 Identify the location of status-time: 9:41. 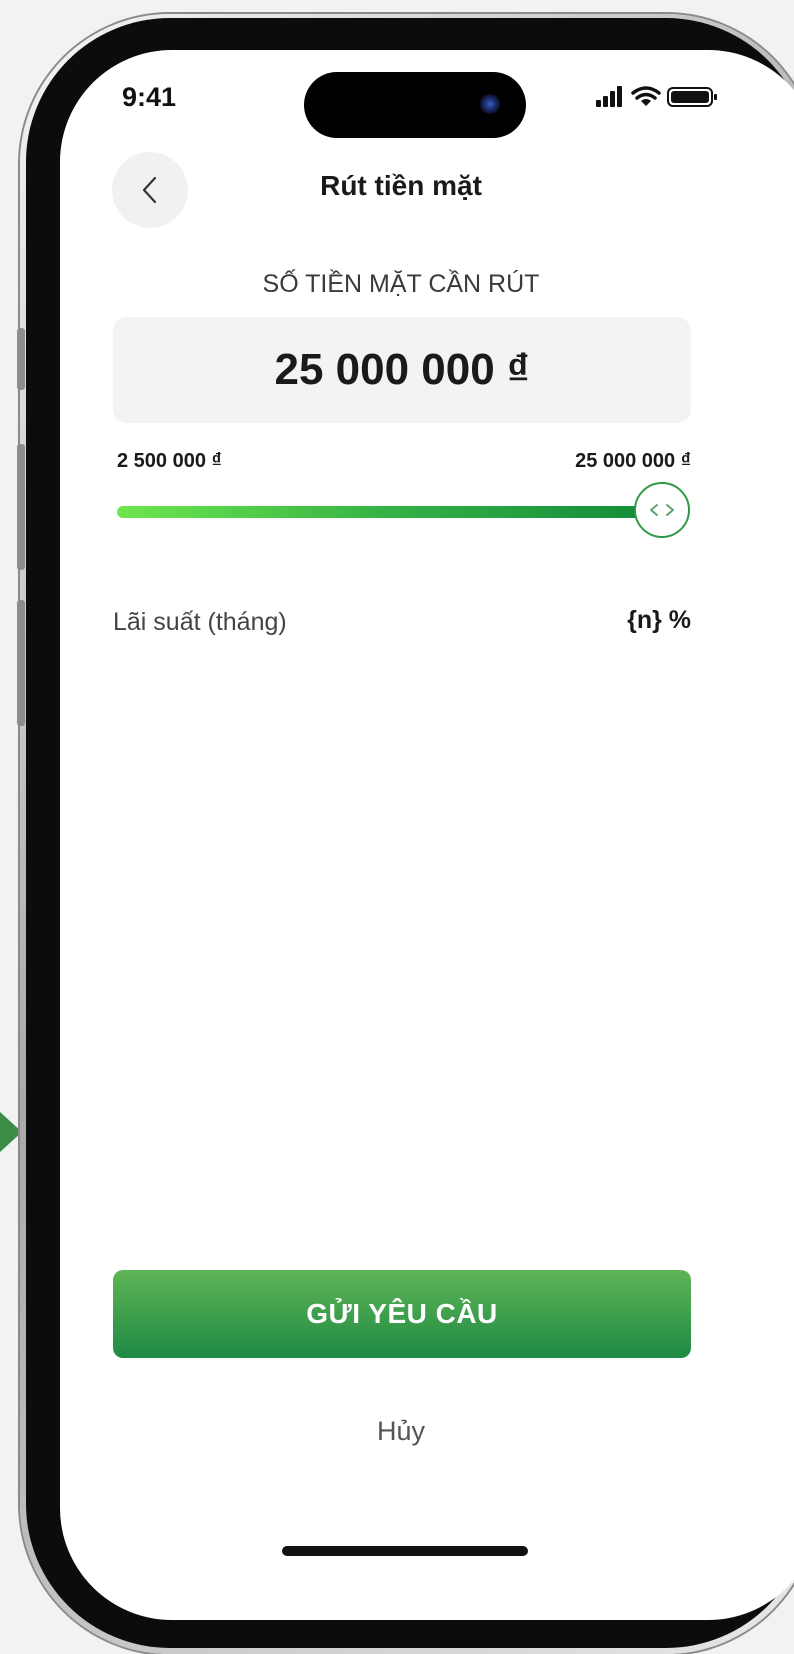
(149, 97).